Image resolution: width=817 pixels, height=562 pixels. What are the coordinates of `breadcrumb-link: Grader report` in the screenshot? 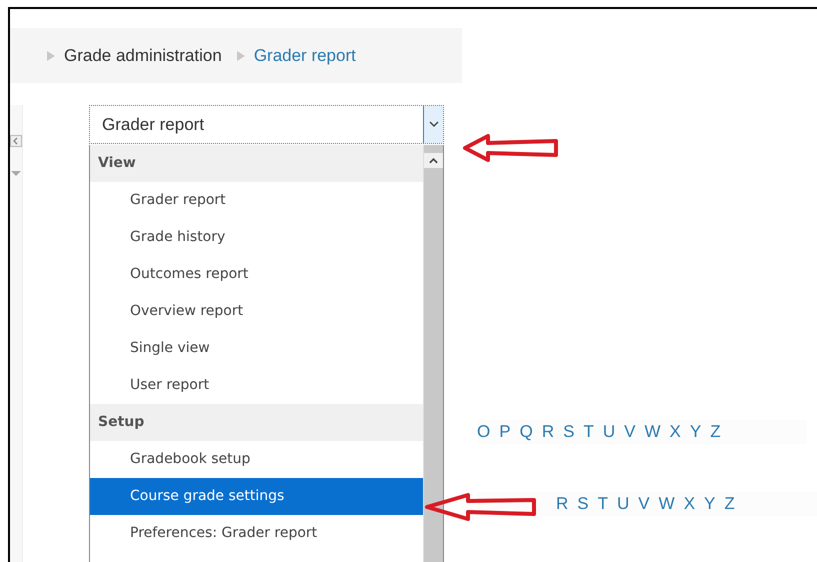 It's located at (305, 56).